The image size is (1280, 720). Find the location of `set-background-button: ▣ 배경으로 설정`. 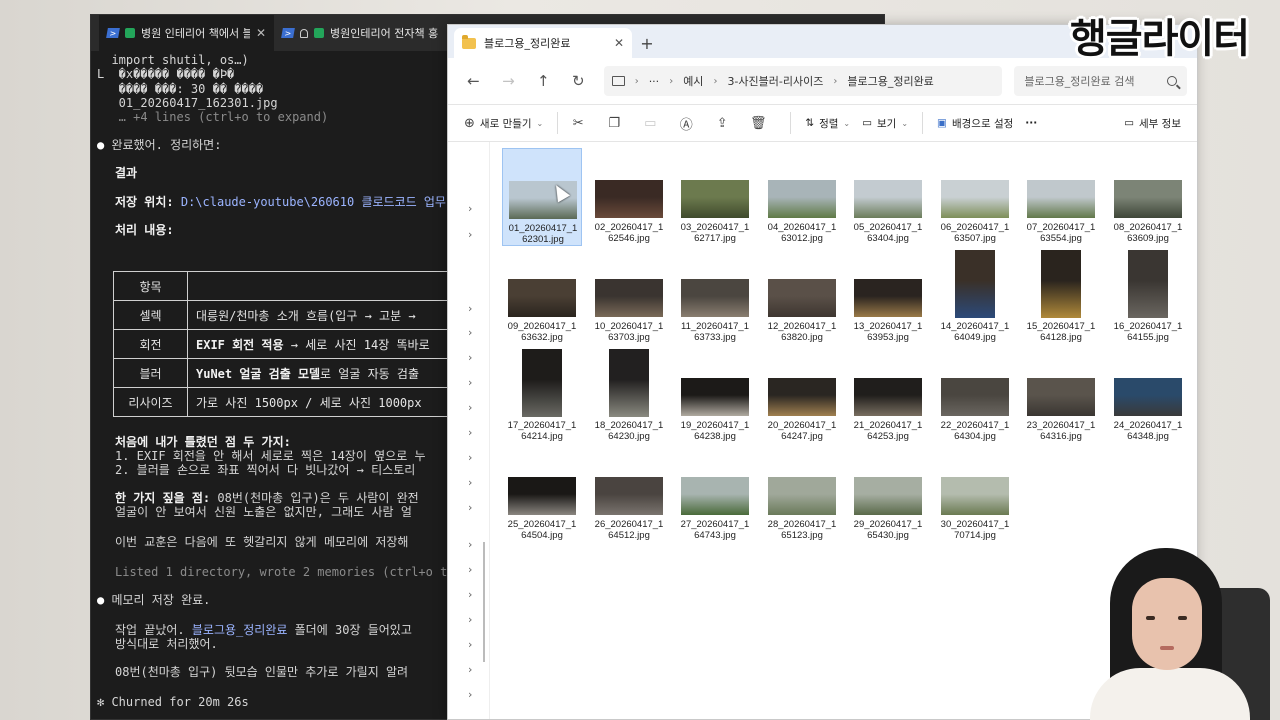

set-background-button: ▣ 배경으로 설정 is located at coordinates (975, 123).